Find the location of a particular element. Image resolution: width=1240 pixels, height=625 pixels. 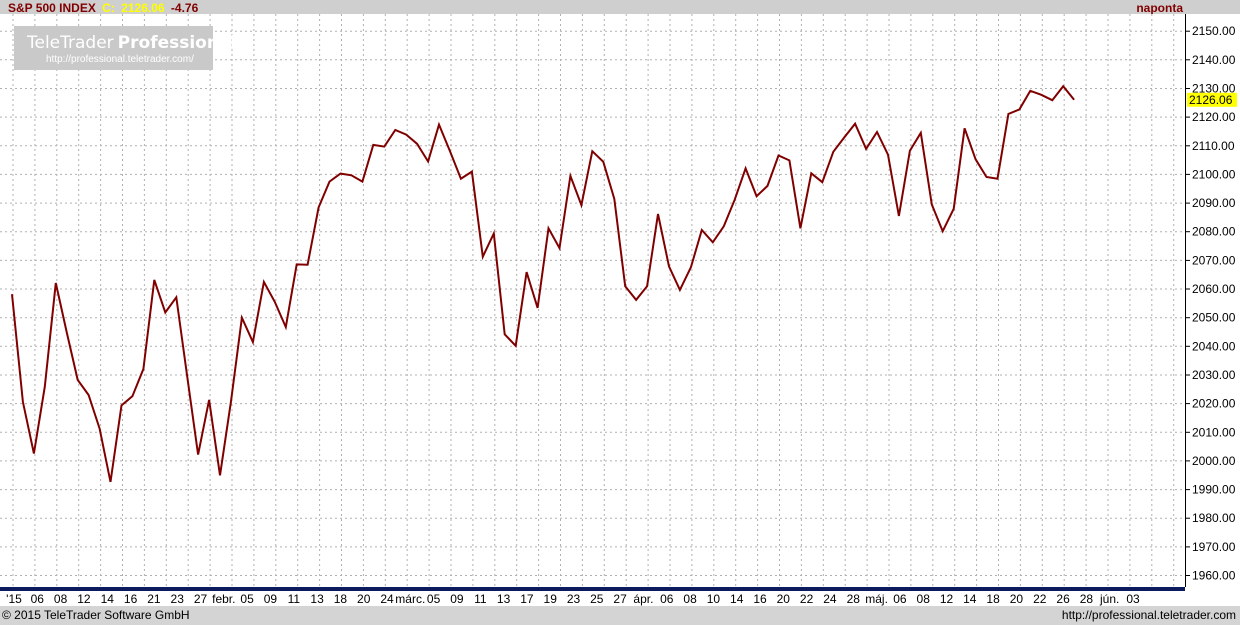

x-tick-label: jún. is located at coordinates (1109, 599).